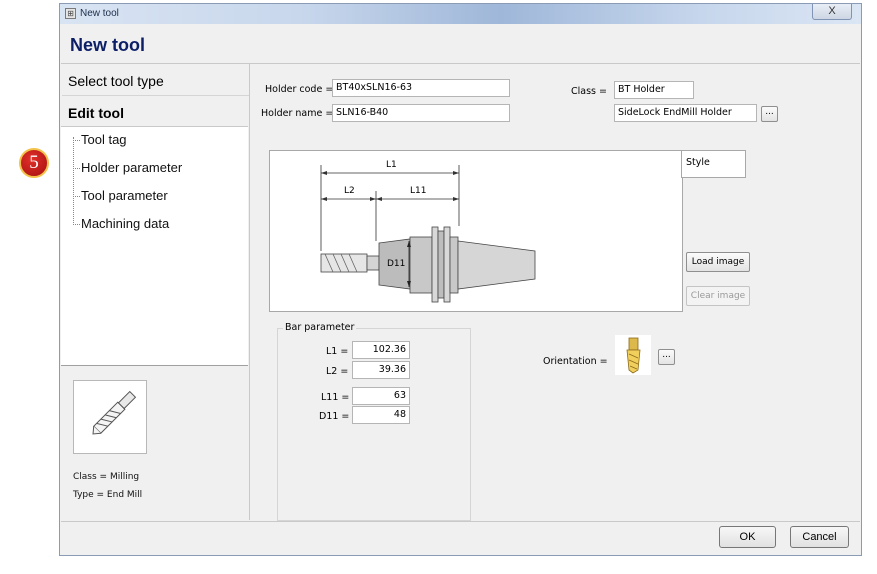 The width and height of the screenshot is (877, 574). I want to click on tree-item-holder-parameter: Holder parameter, so click(127, 167).